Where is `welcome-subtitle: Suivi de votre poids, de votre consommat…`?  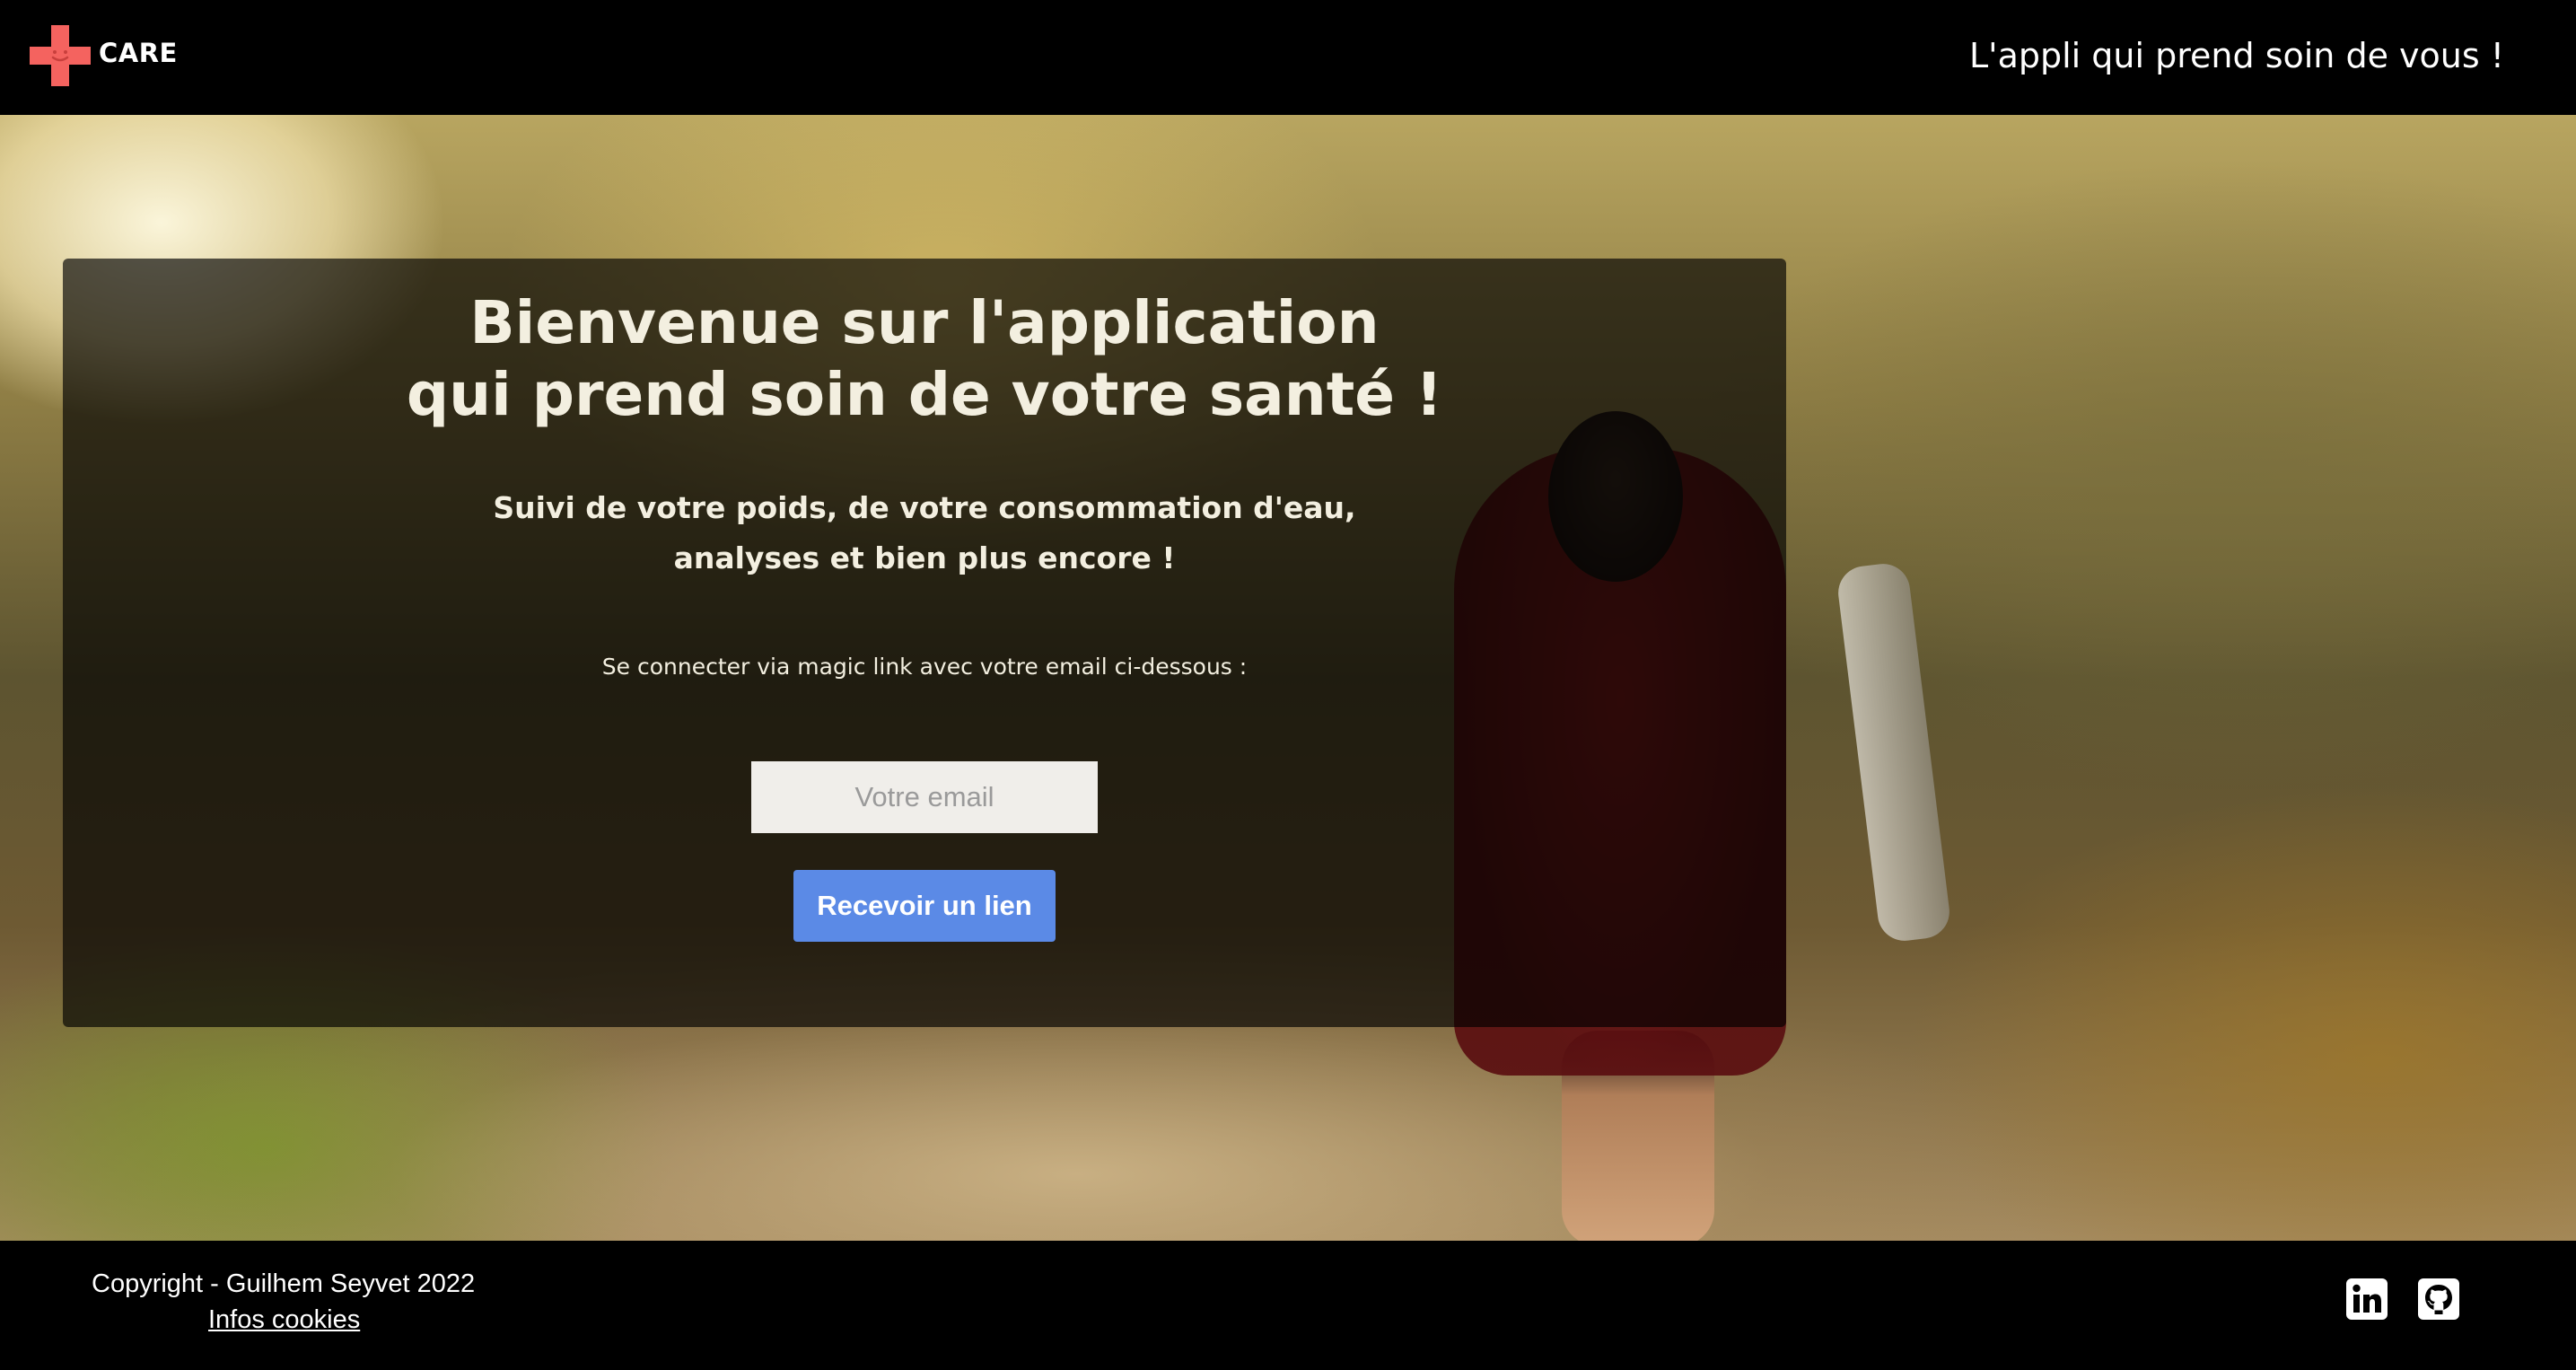 welcome-subtitle: Suivi de votre poids, de votre consommat… is located at coordinates (924, 534).